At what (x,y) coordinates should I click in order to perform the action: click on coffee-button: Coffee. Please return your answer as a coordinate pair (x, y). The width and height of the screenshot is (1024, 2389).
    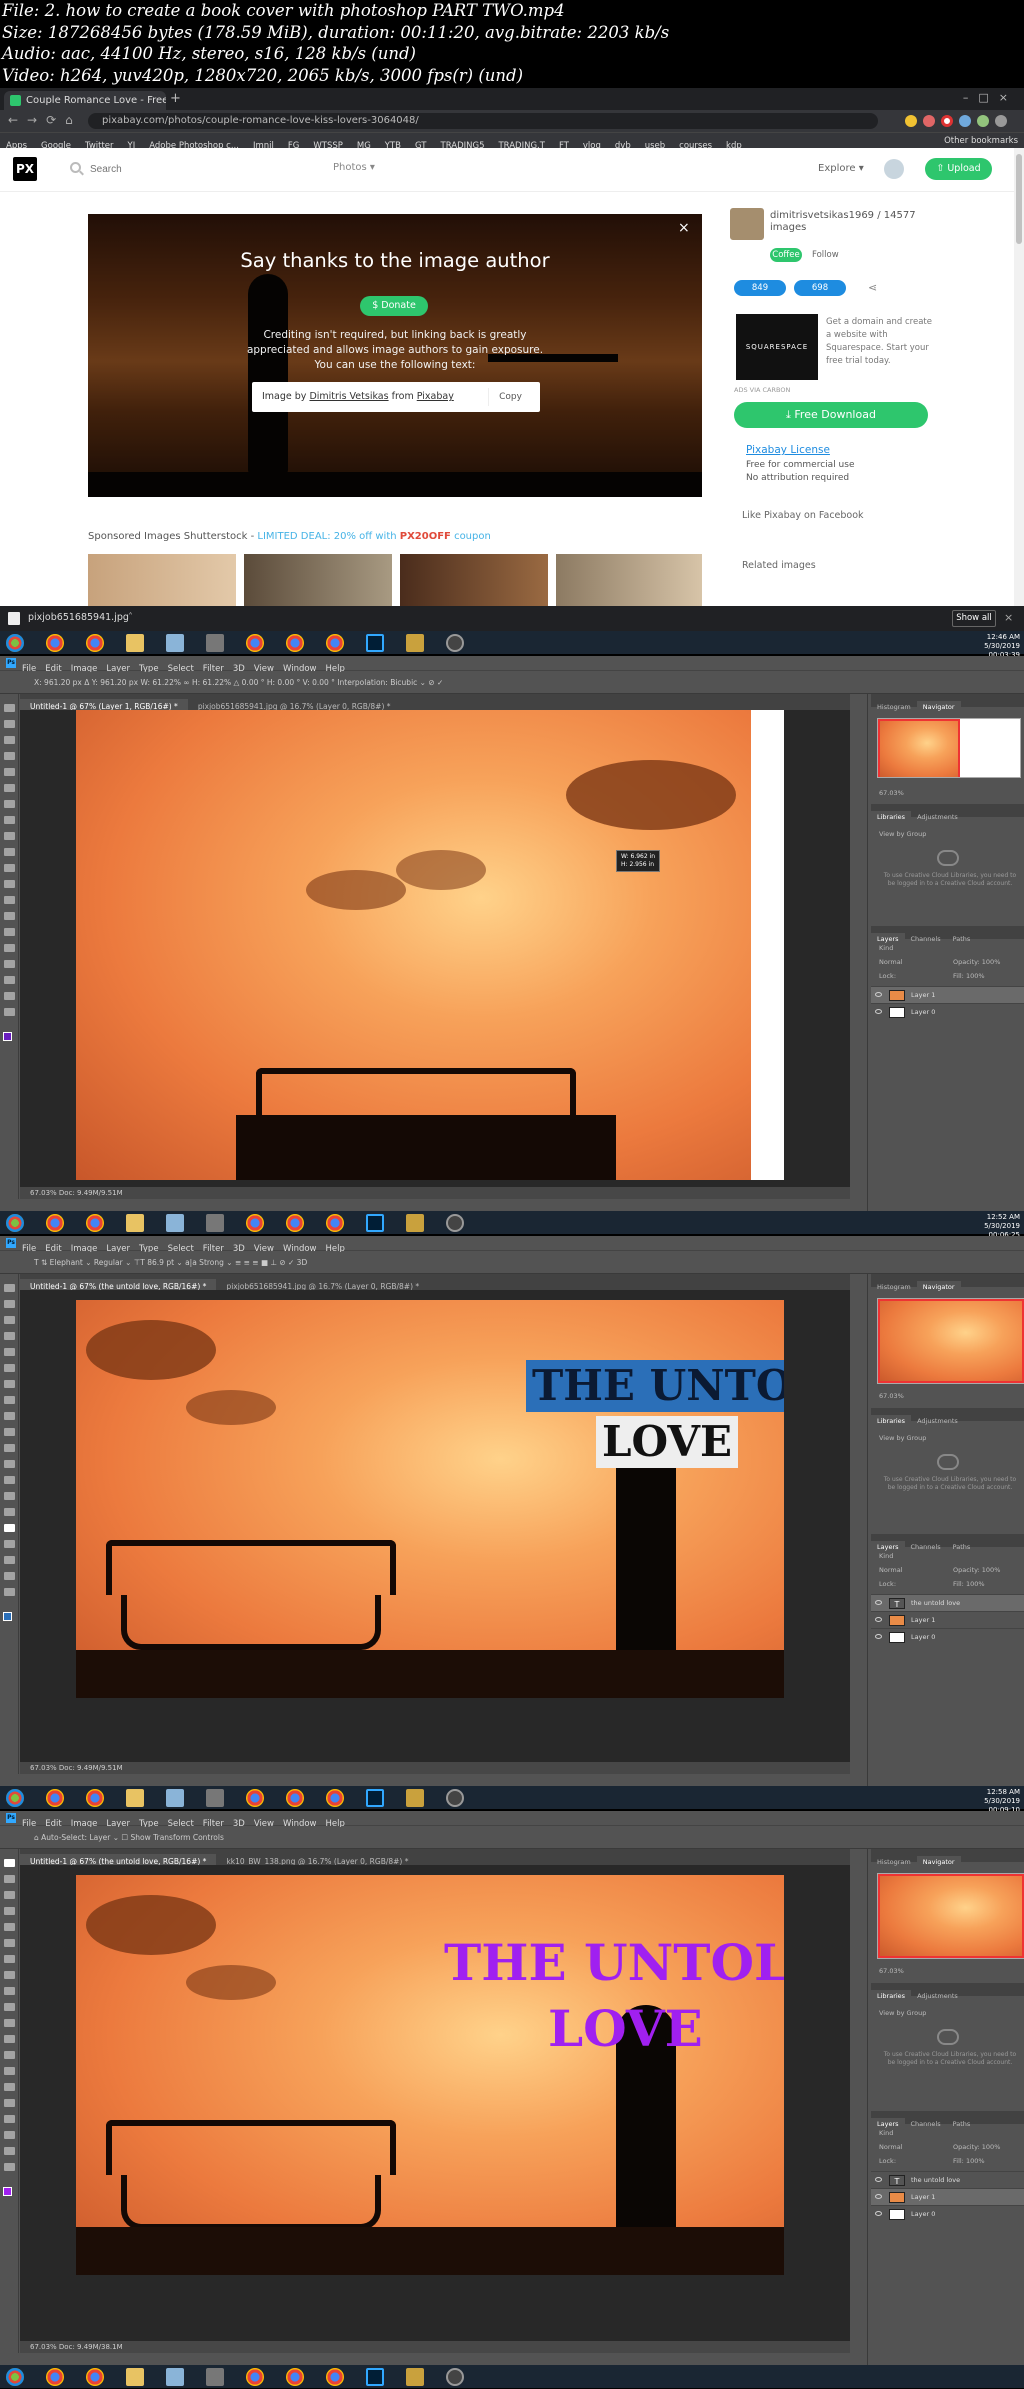
    Looking at the image, I should click on (786, 255).